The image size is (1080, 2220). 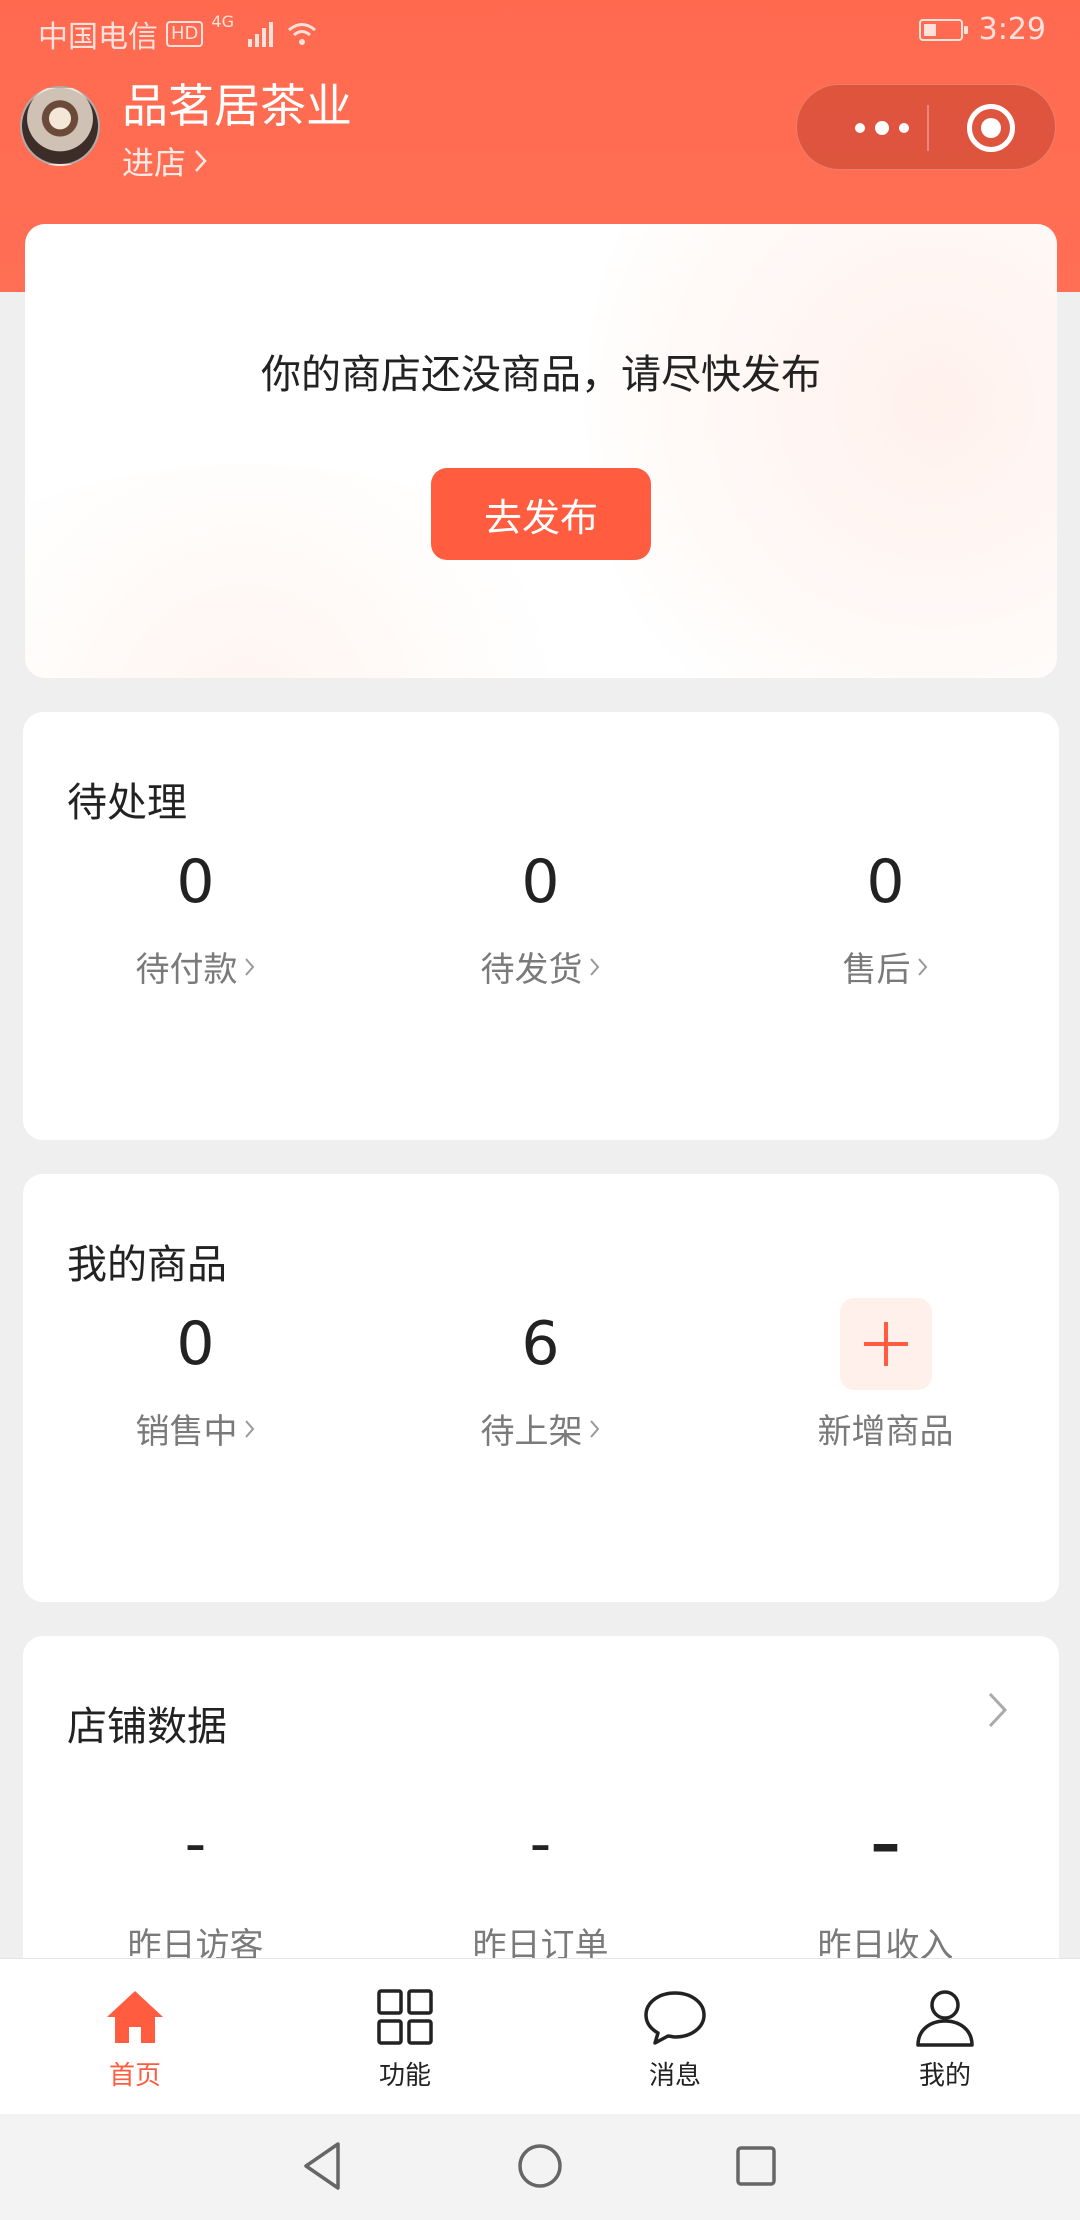 I want to click on publish-button: 去发布, so click(x=541, y=514).